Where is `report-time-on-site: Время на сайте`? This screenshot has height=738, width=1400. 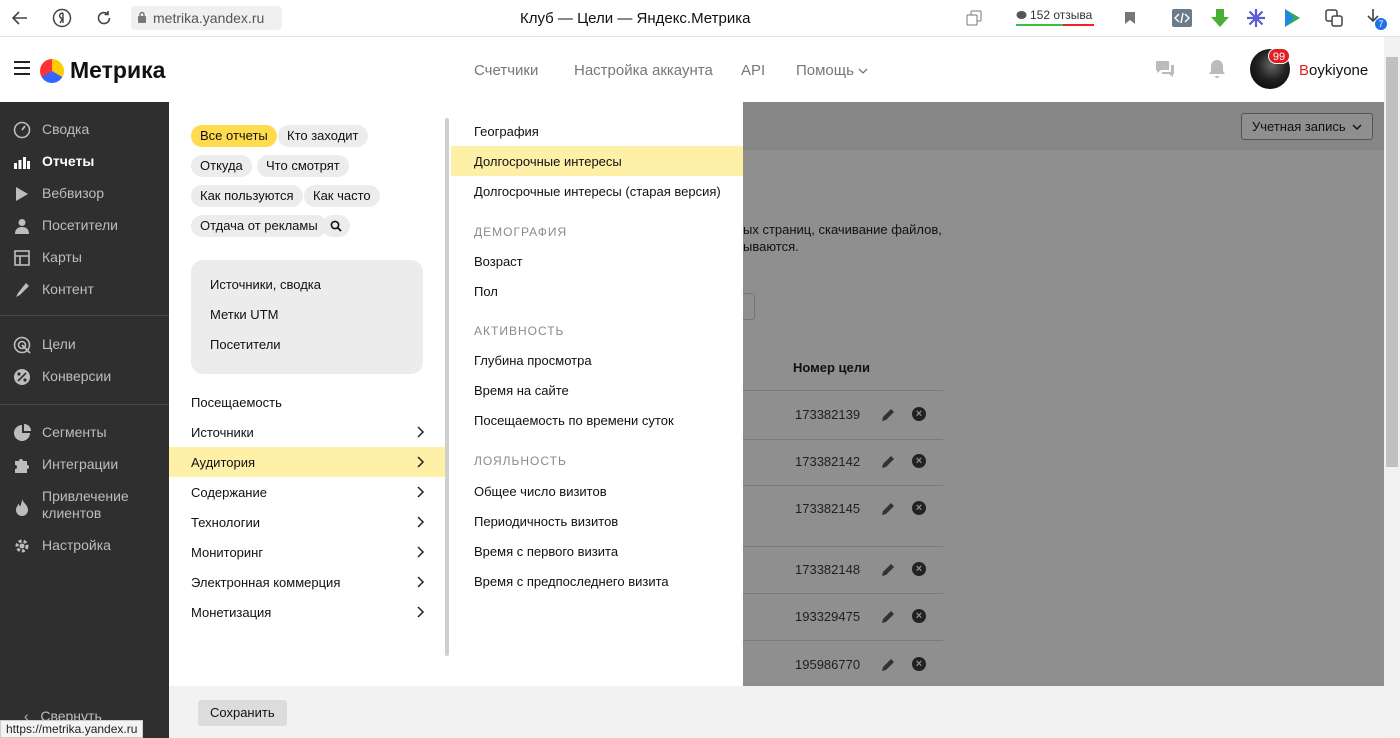
report-time-on-site: Время на сайте is located at coordinates (597, 390).